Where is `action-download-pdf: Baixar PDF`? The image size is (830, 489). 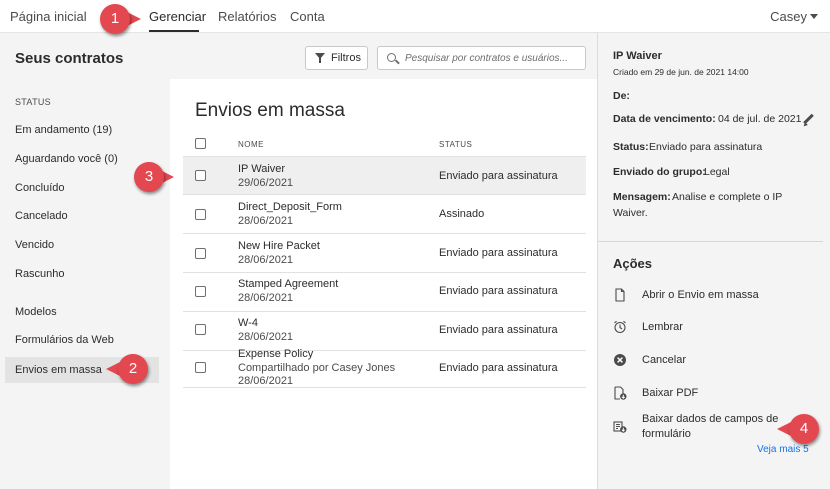
action-download-pdf: Baixar PDF is located at coordinates (670, 393).